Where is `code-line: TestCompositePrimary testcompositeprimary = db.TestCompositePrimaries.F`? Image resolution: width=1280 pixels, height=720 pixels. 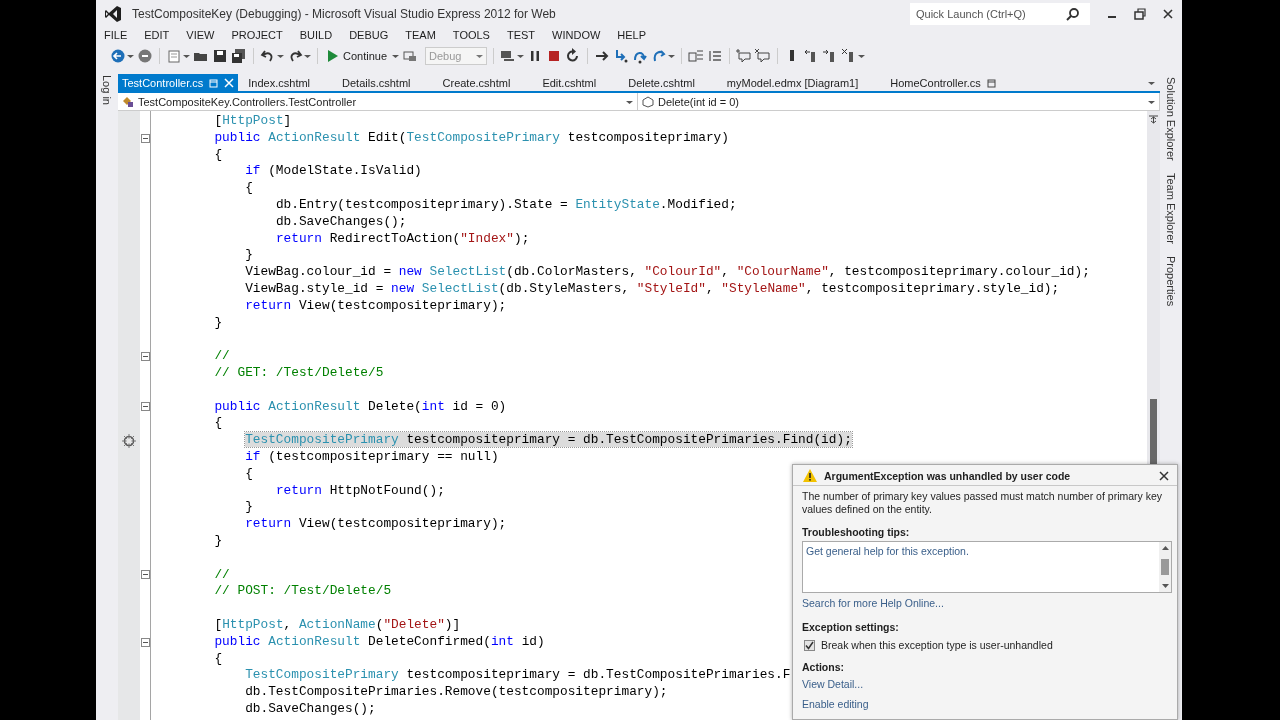
code-line: TestCompositePrimary testcompositeprimary = db.TestCompositePrimaries.F is located at coordinates (517, 676).